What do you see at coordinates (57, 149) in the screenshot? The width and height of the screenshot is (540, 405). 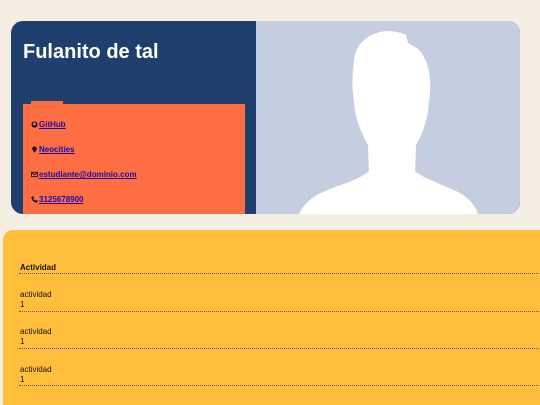 I see `neocities-link: Neocities` at bounding box center [57, 149].